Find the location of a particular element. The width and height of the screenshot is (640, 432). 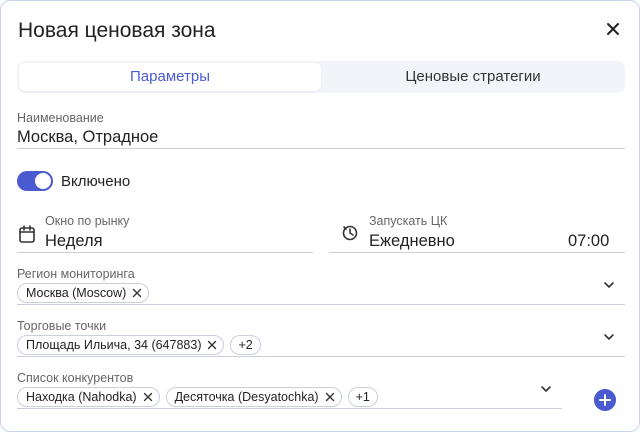

name-input: Москва, Отрадное is located at coordinates (87, 137).